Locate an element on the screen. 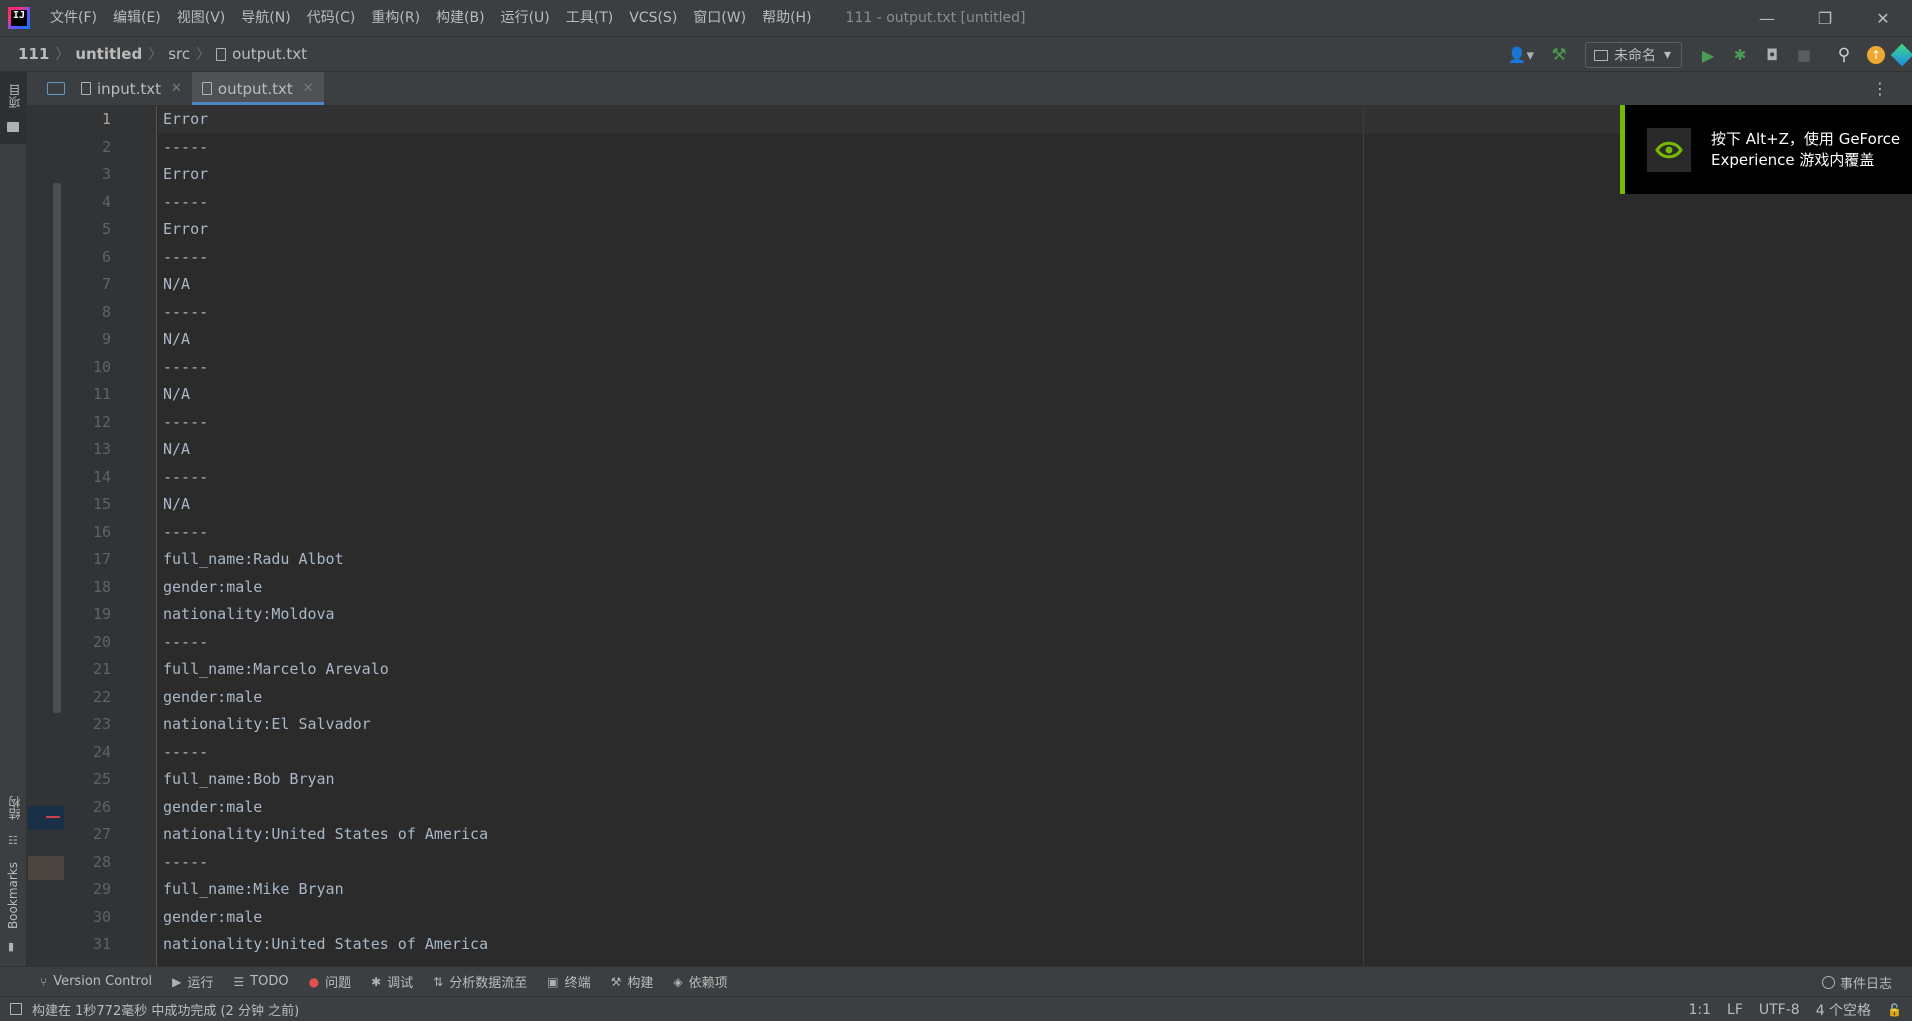 This screenshot has width=1912, height=1021. line-number: 23 is located at coordinates (110, 725).